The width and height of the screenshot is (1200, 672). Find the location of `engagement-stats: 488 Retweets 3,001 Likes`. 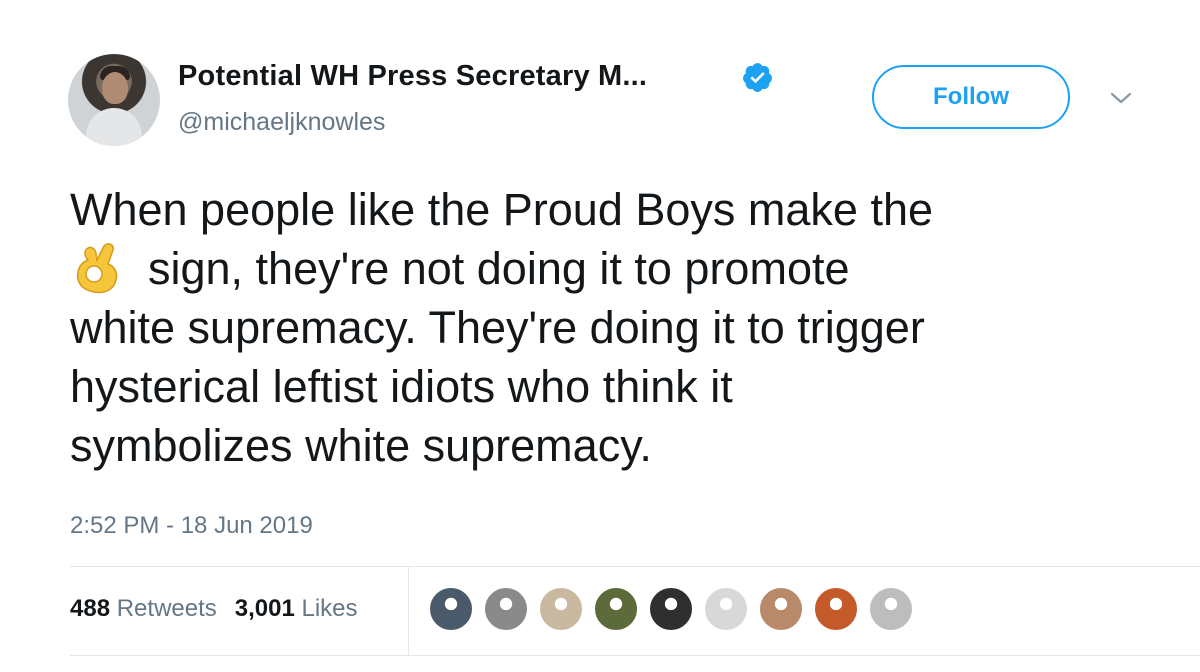

engagement-stats: 488 Retweets 3,001 Likes is located at coordinates (214, 609).